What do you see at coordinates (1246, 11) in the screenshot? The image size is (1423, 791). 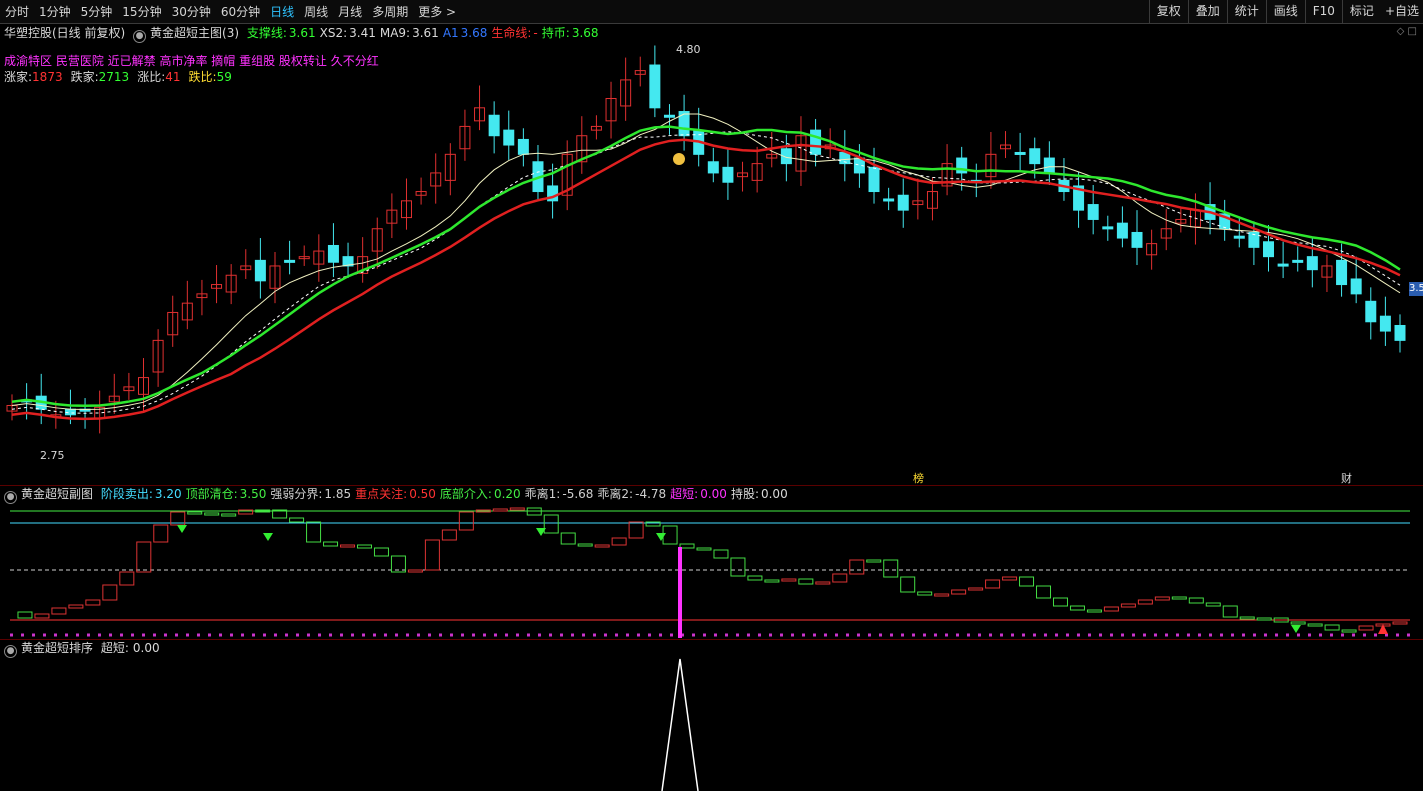 I see `toolbar-button: 统计` at bounding box center [1246, 11].